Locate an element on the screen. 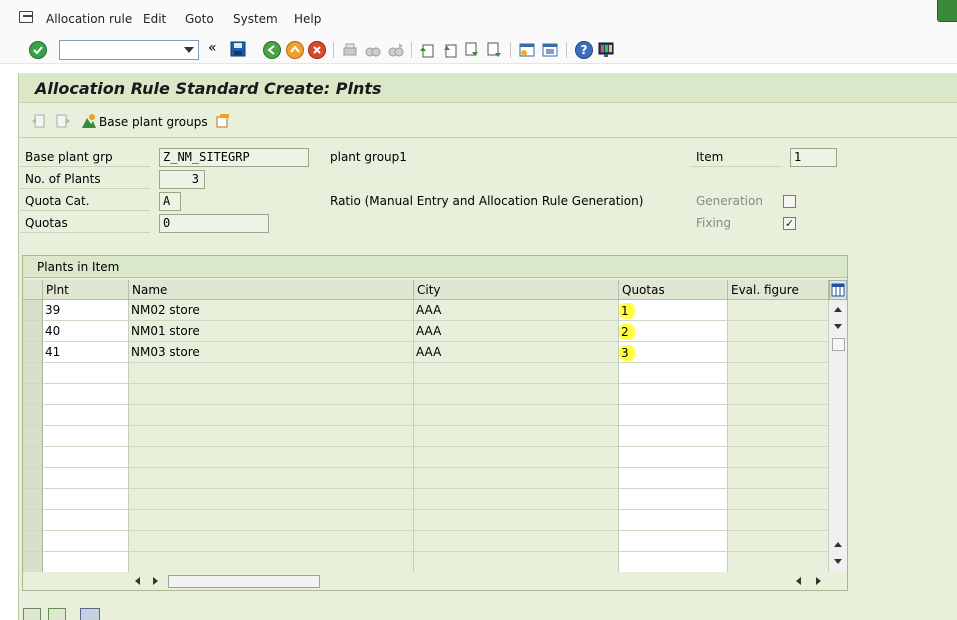 The height and width of the screenshot is (620, 957). shortcut-icon is located at coordinates (550, 50).